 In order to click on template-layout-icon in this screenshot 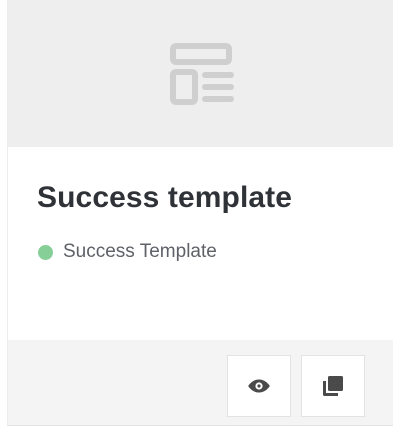, I will do `click(201, 74)`.